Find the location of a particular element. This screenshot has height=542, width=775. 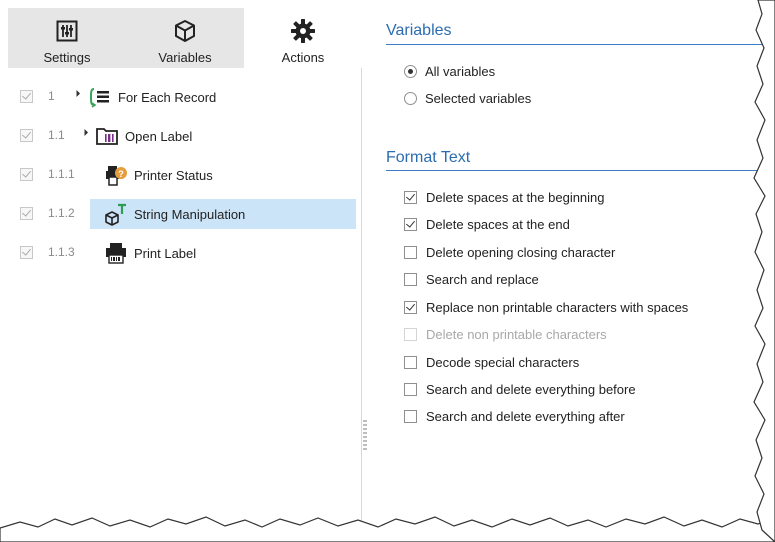

radio-selected-variables: Selected variables is located at coordinates (467, 98).